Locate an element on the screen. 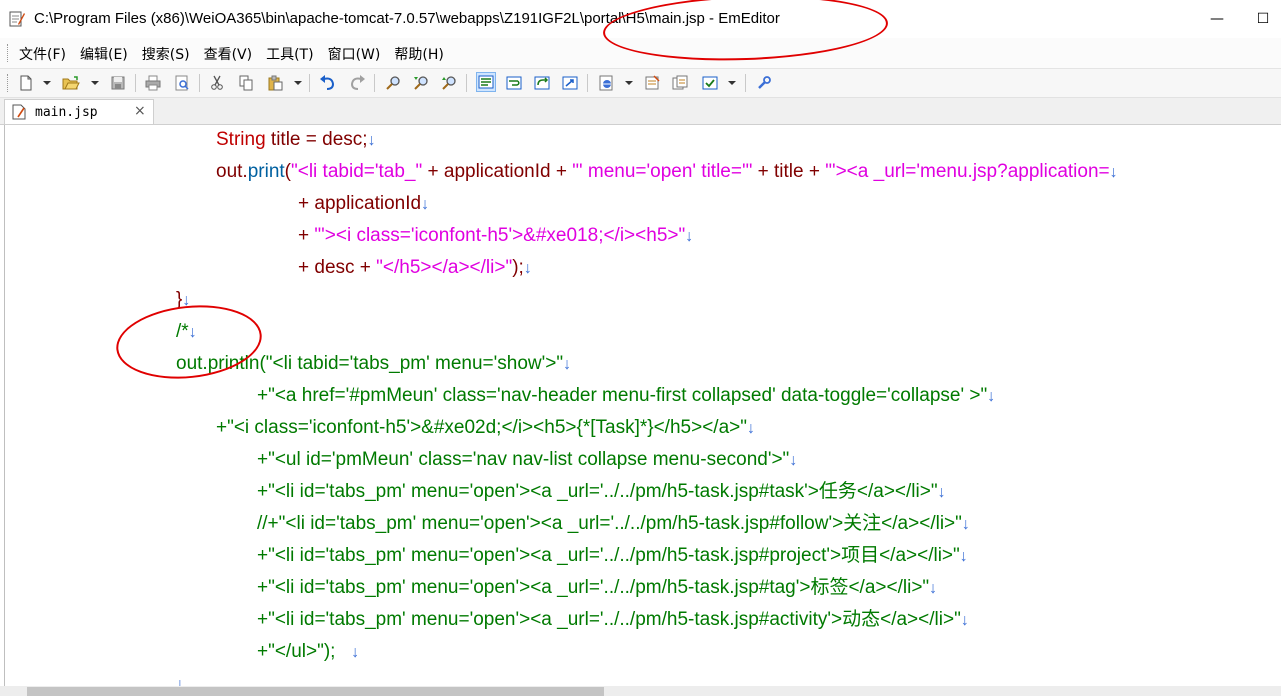  code-token: +"</ul>"); is located at coordinates (304, 651).